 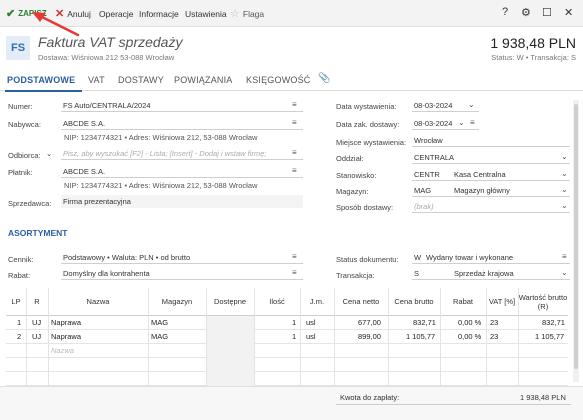 What do you see at coordinates (278, 80) in the screenshot?
I see `tab-ksiegowosc: KSIĘGOWOŚĆ` at bounding box center [278, 80].